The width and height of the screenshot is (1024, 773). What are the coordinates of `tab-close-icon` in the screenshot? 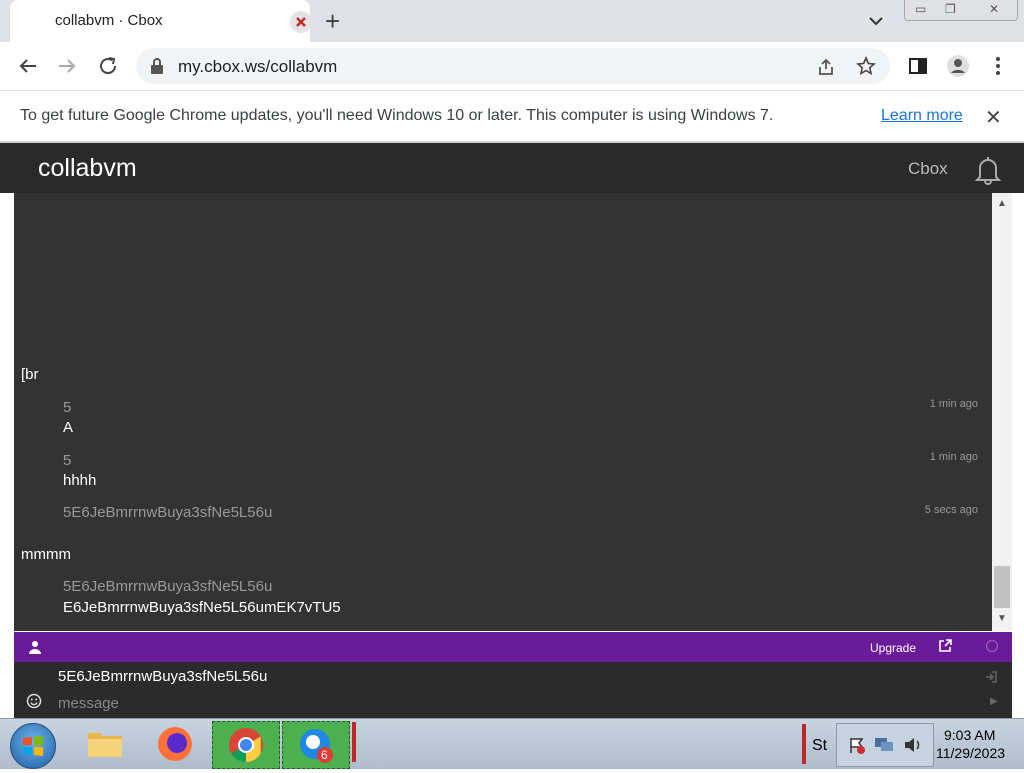 It's located at (301, 22).